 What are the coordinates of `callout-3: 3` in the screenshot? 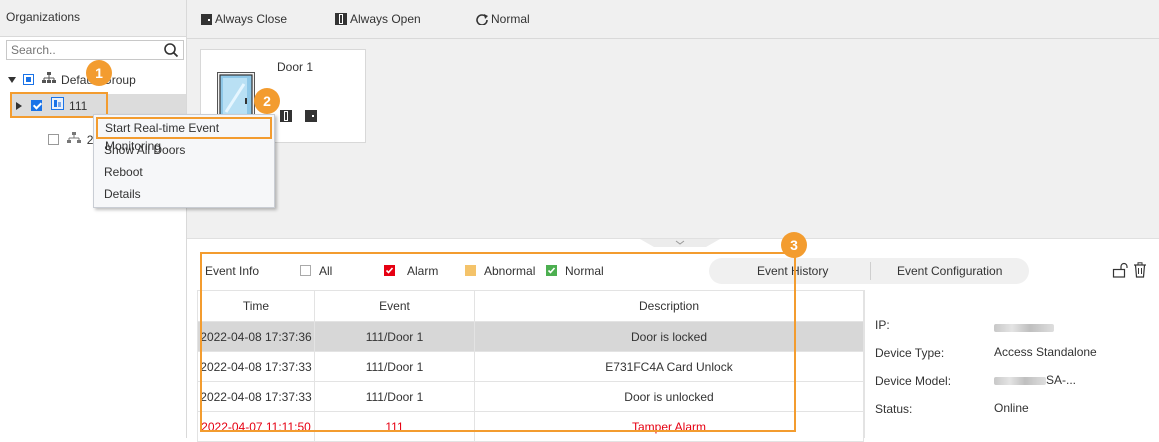 It's located at (794, 245).